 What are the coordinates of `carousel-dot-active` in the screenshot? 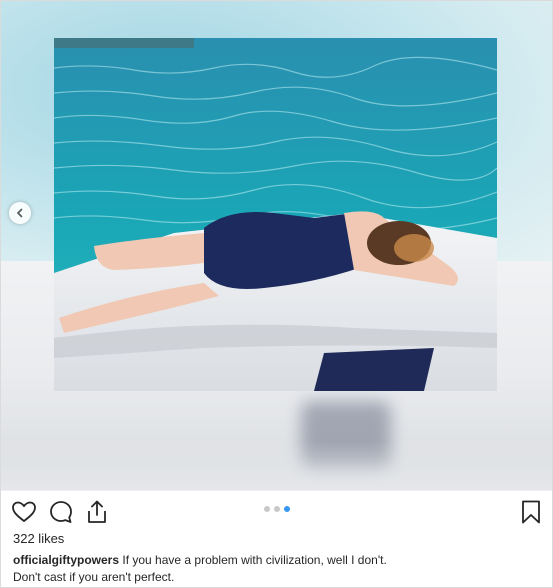 It's located at (287, 509).